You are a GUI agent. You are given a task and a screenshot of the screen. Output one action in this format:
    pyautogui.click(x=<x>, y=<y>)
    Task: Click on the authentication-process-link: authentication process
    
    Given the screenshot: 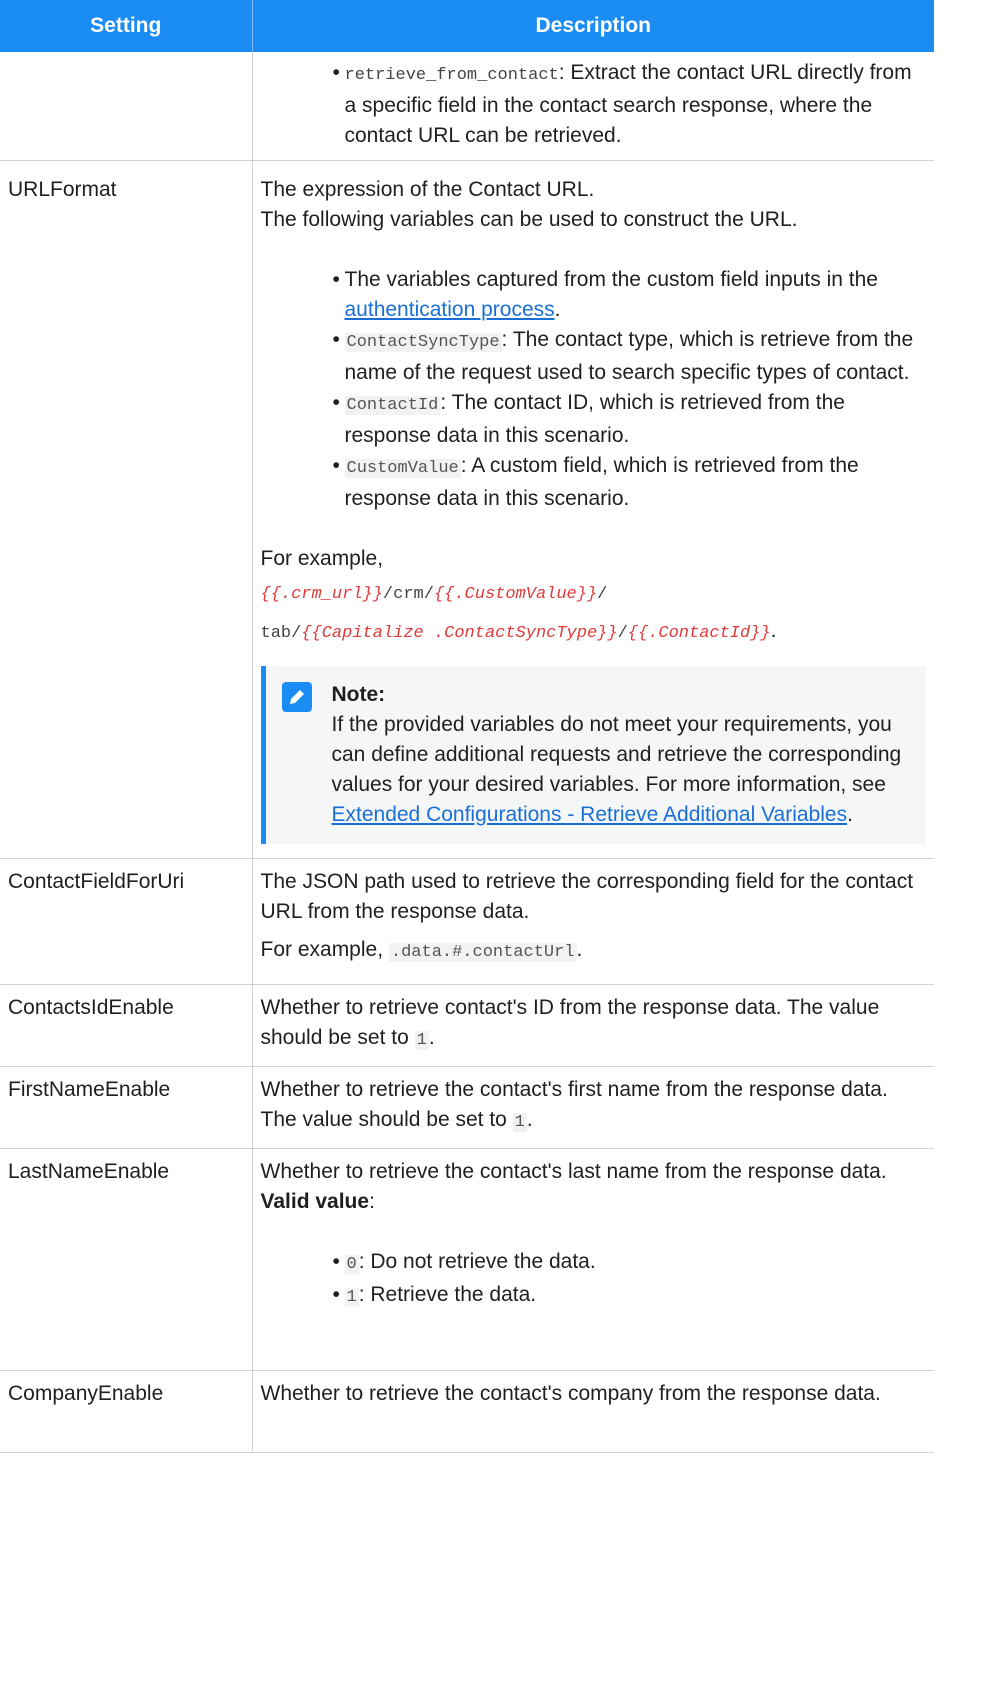 What is the action you would take?
    pyautogui.click(x=450, y=309)
    